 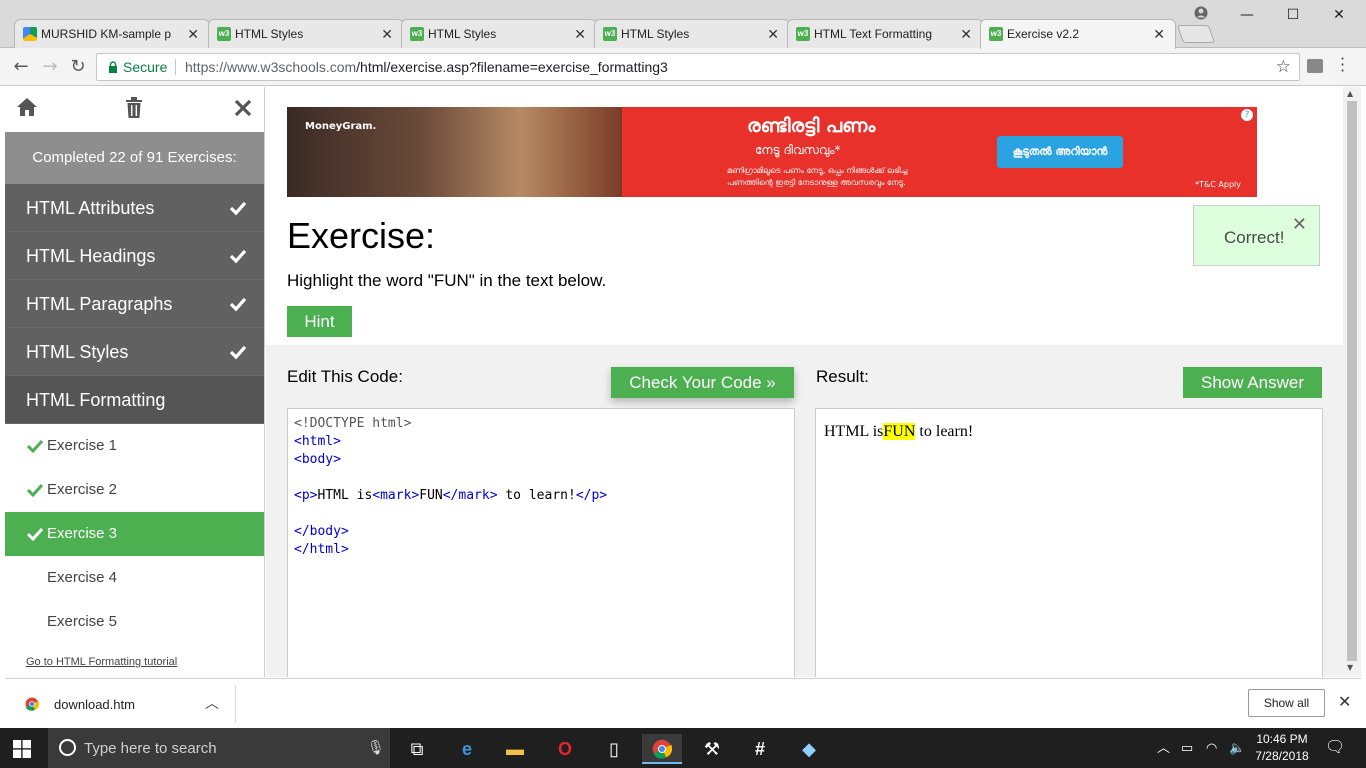 I want to click on slack-icon: #, so click(x=760, y=749).